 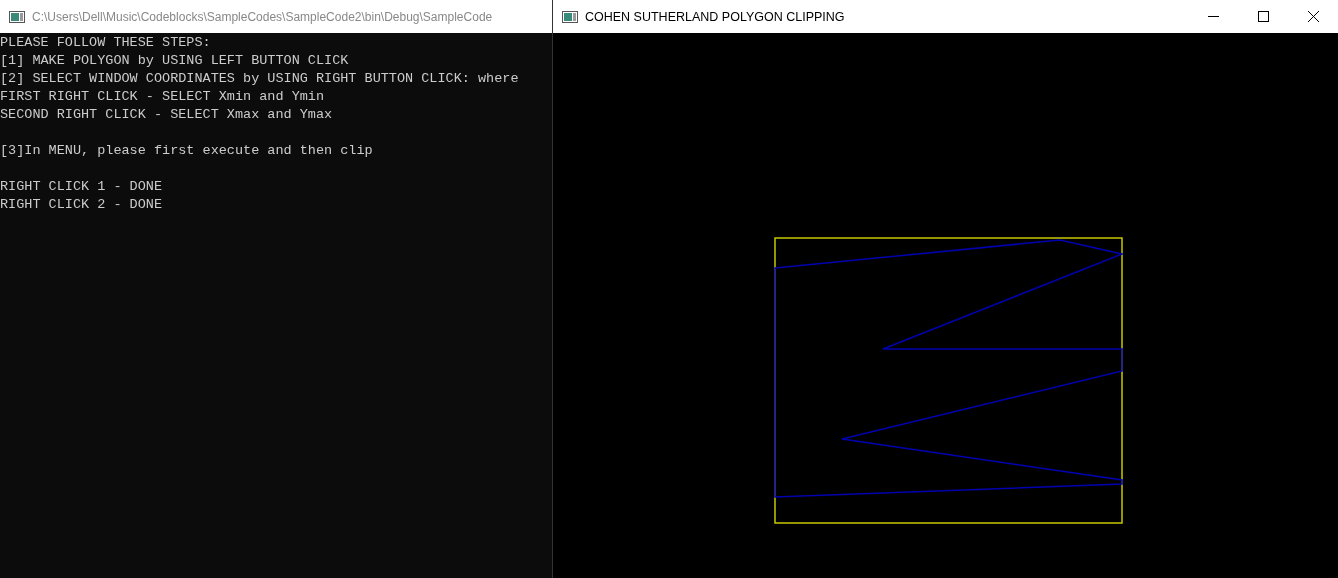 I want to click on window-title: COHEN SUTHERLAND POLYGON CLIPPING, so click(x=715, y=16).